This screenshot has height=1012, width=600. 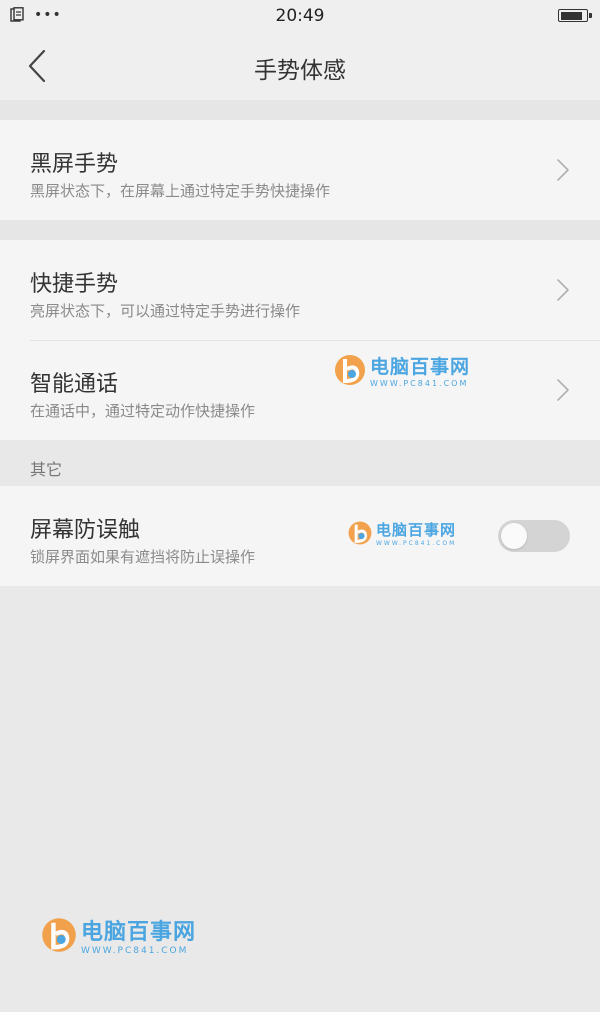 I want to click on setting-screen-off-gesture: 黑屏手势 黑屏状态下，在屏幕上通过特定手势快捷操作, so click(x=300, y=170).